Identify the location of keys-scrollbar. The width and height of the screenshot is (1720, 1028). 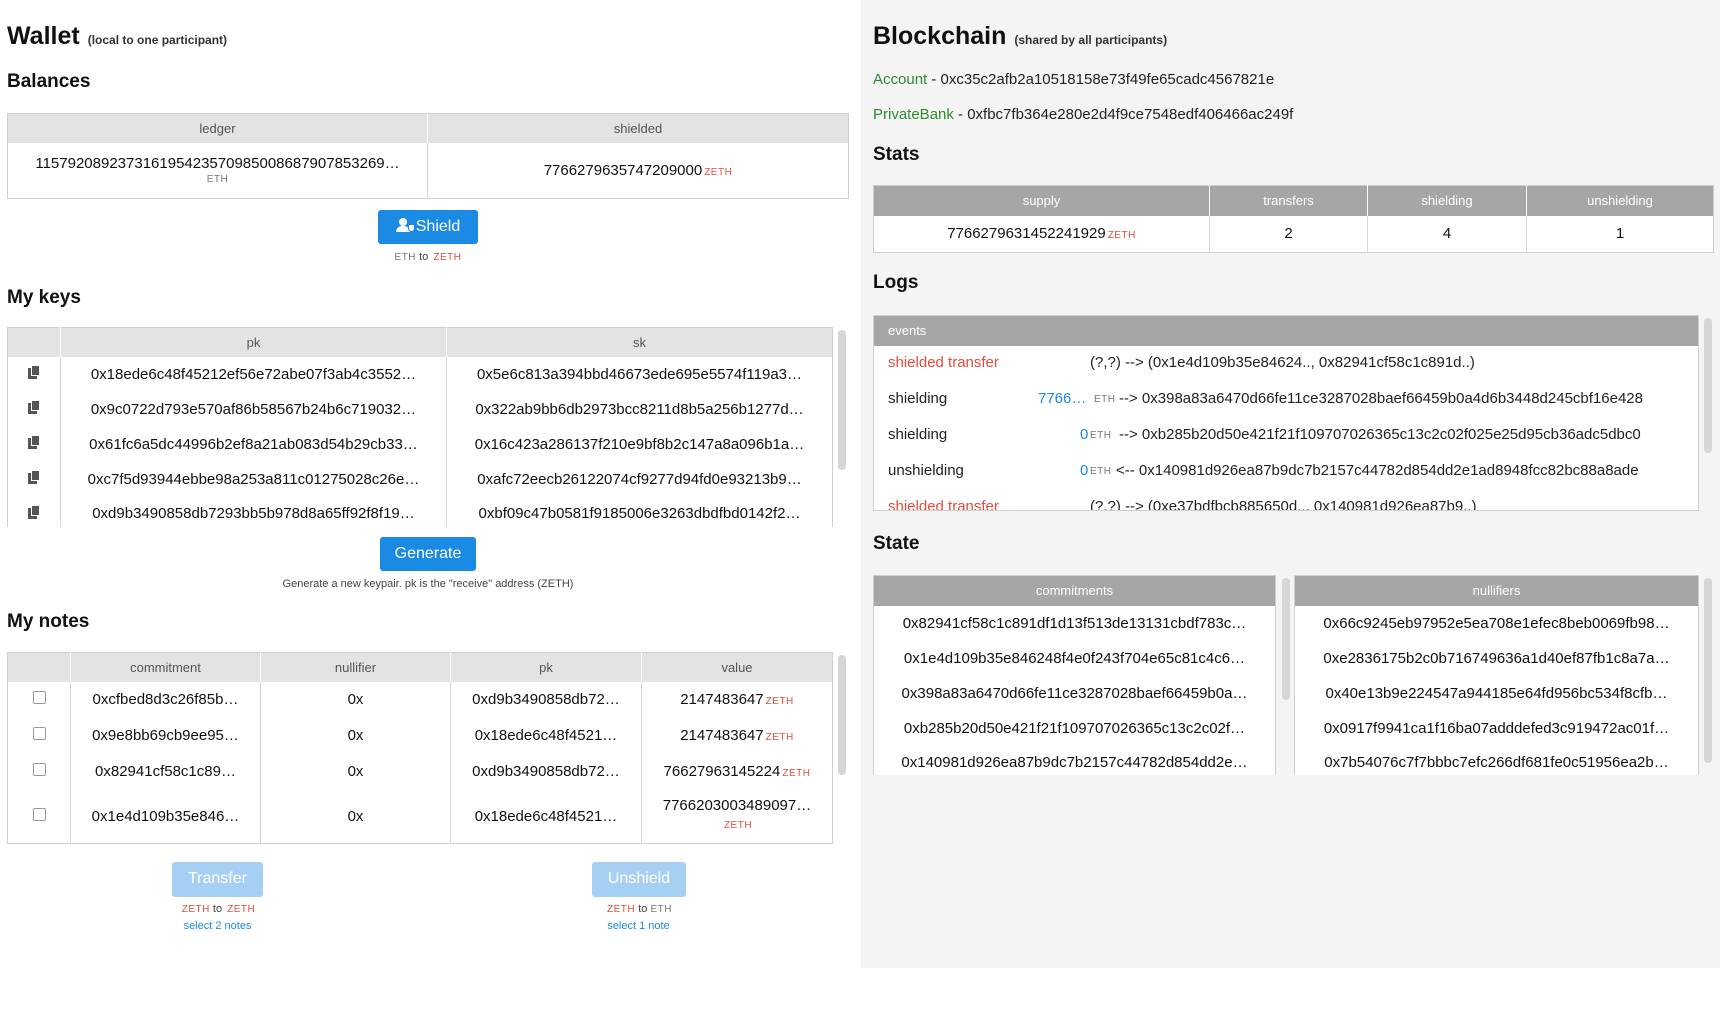
(842, 400).